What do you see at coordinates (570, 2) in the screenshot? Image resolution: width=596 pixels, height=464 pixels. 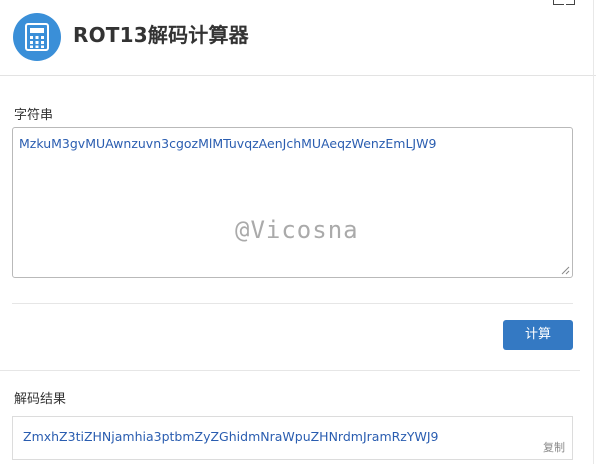 I see `expand-icon-right` at bounding box center [570, 2].